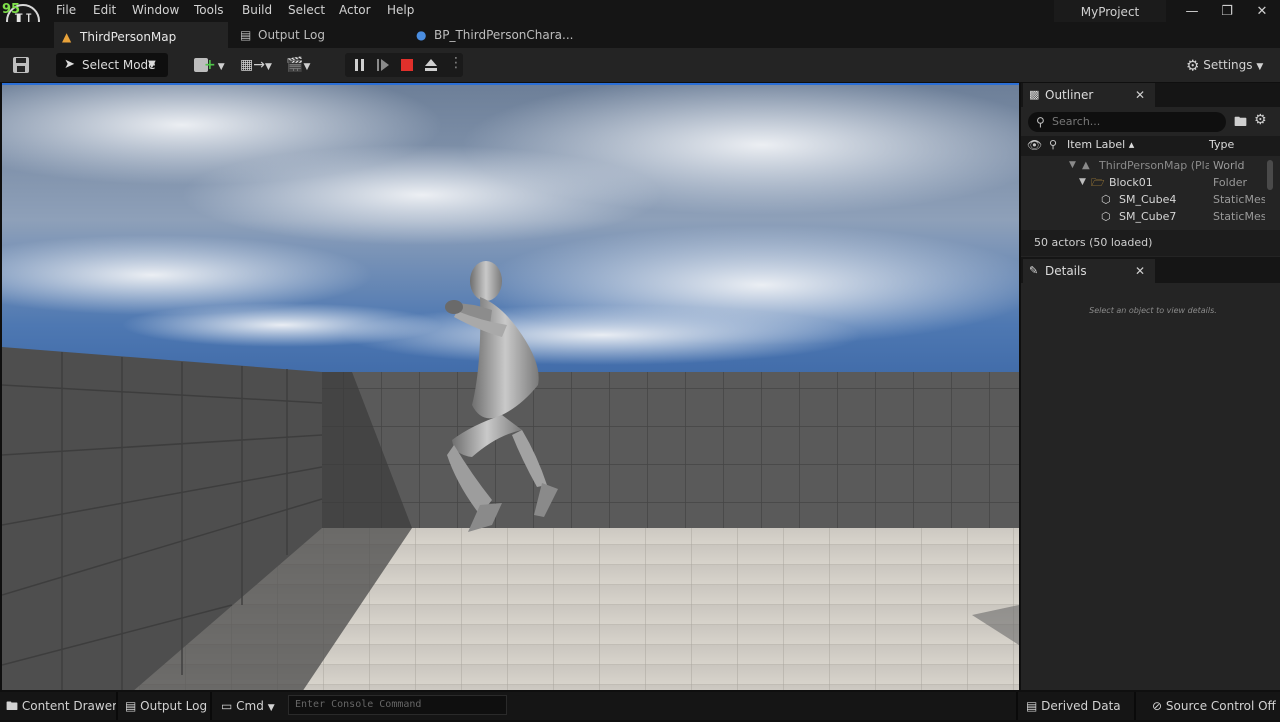 This screenshot has height=722, width=1280. I want to click on settings-button: ⚙ Settings ▼, so click(1224, 65).